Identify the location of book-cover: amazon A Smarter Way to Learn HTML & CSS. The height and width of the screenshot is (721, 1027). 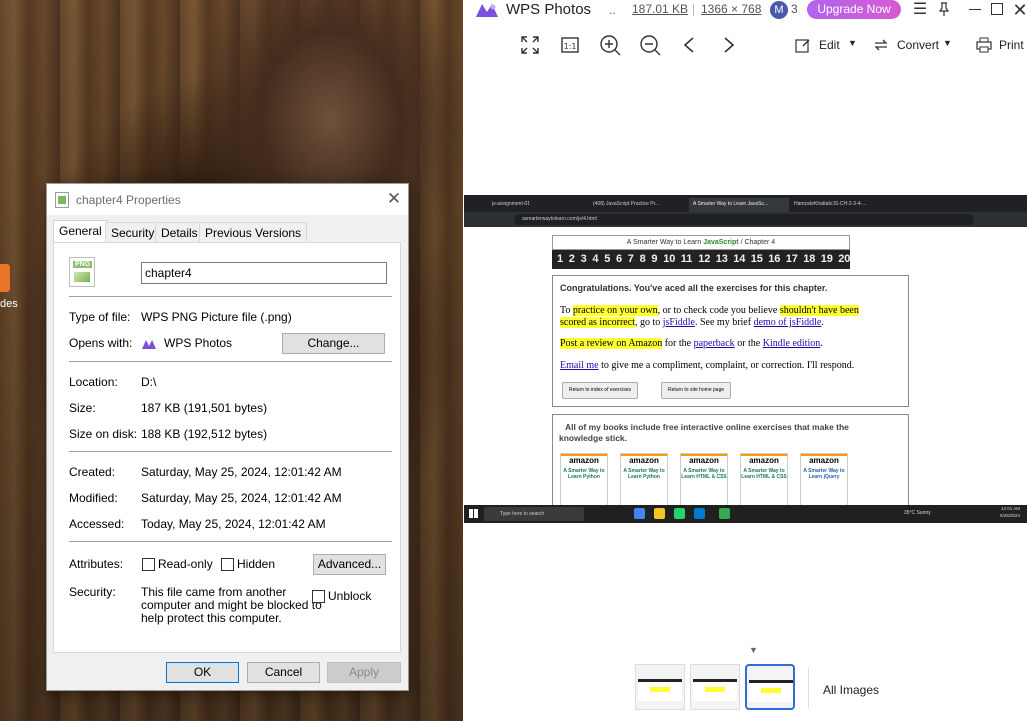
(704, 480).